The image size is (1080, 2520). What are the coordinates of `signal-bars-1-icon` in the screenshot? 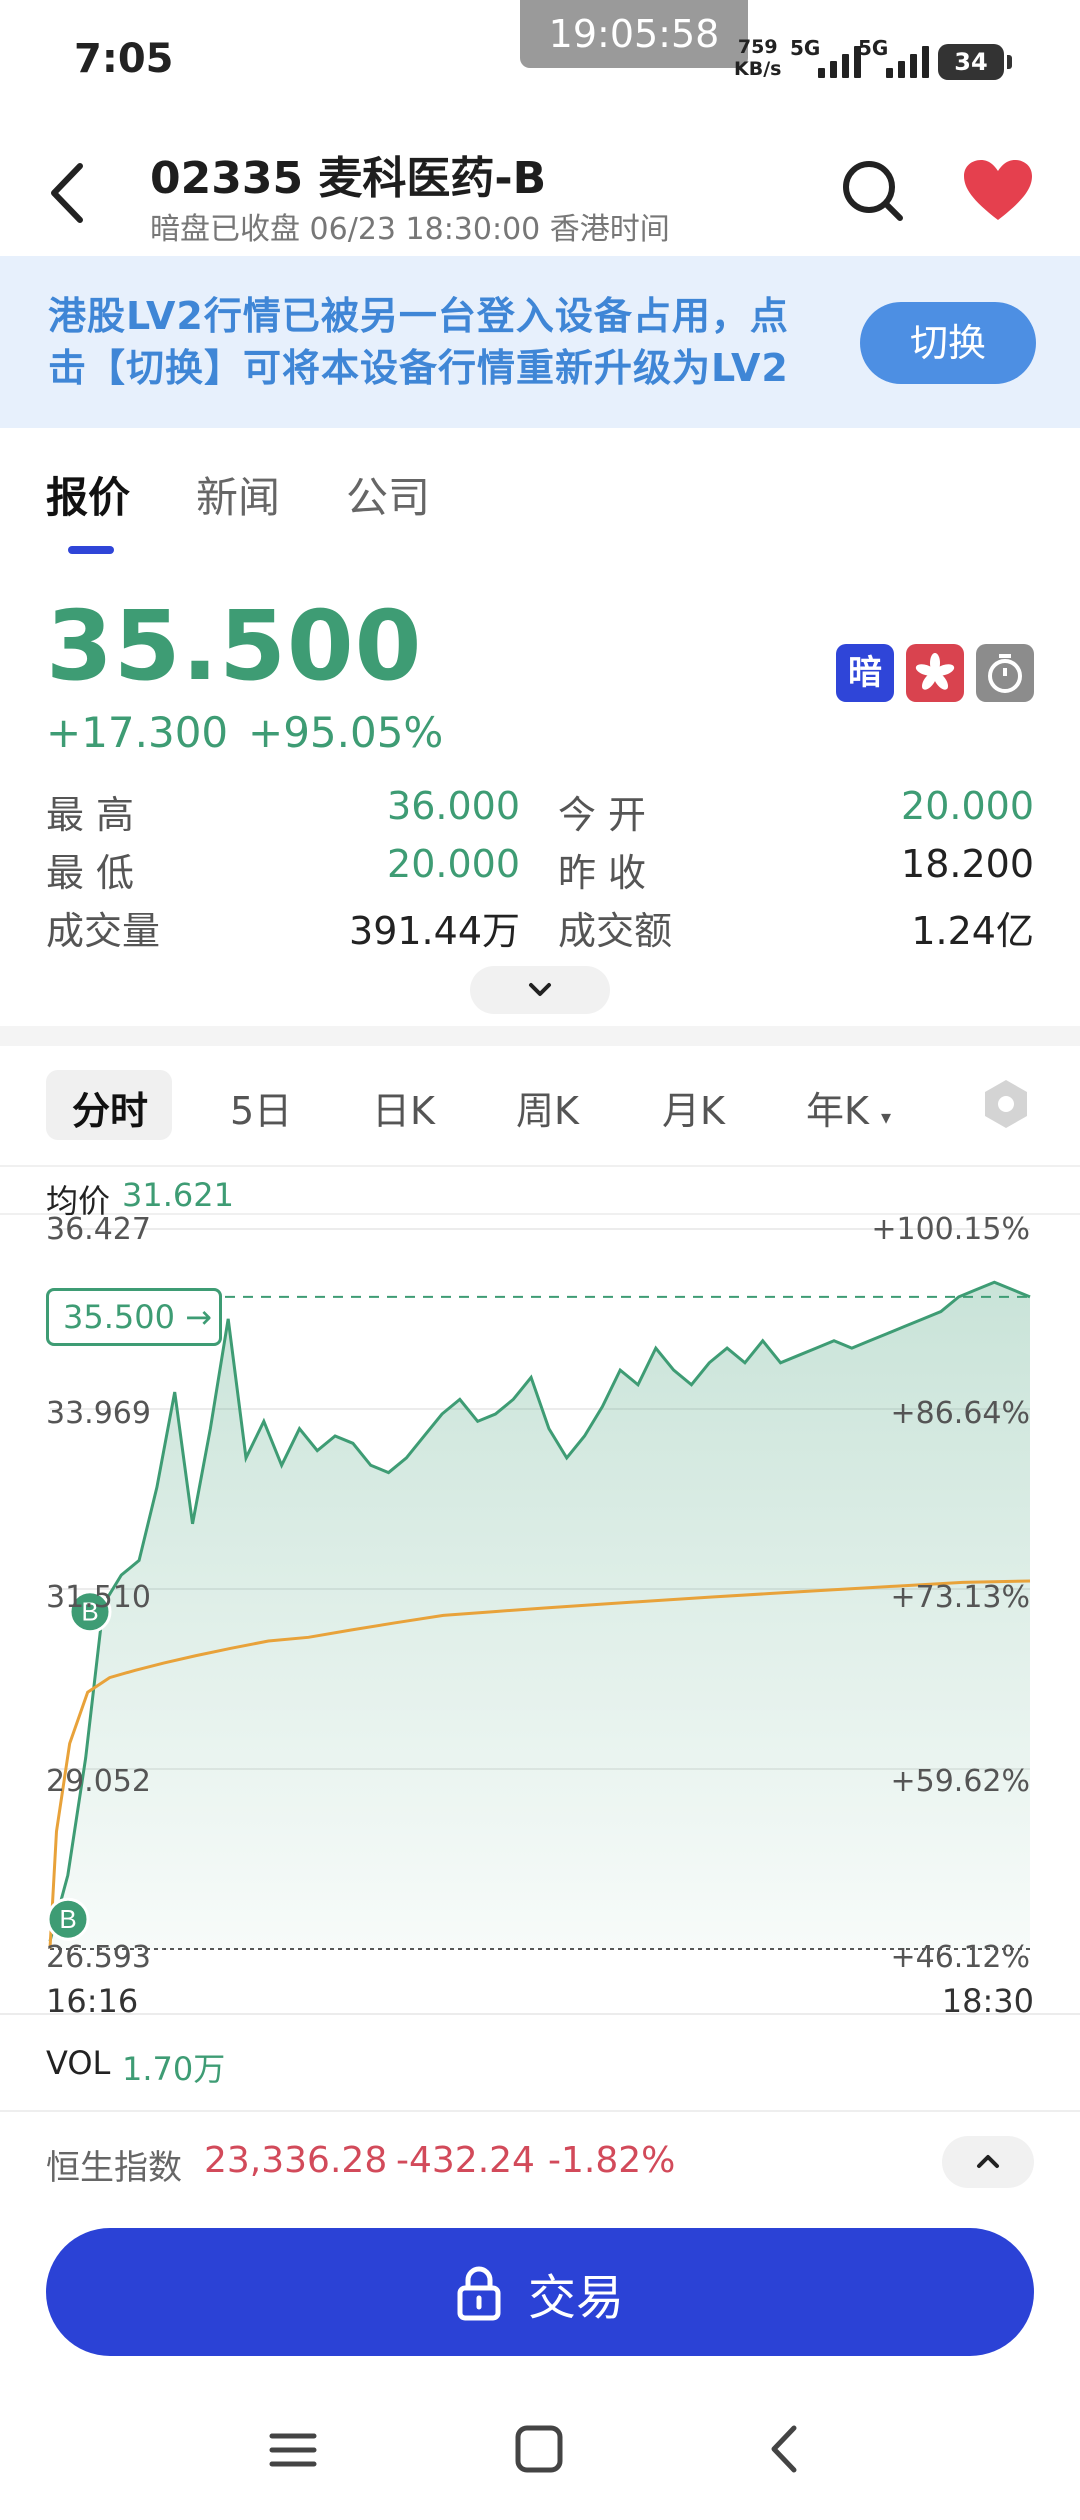 It's located at (839, 61).